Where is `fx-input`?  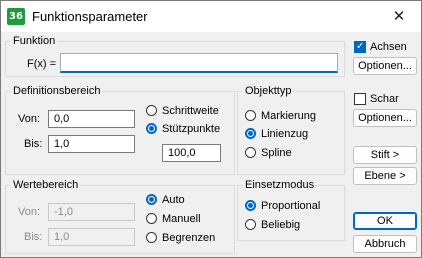 fx-input is located at coordinates (199, 63).